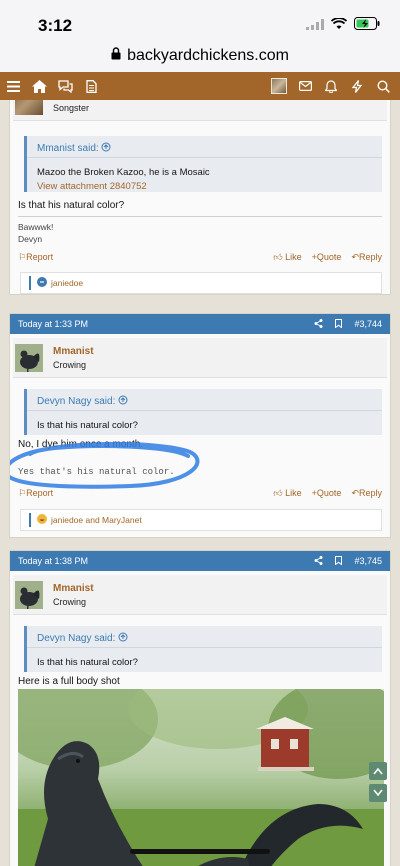 The image size is (400, 866). Describe the element at coordinates (35, 233) in the screenshot. I see `signature: Bawwwk! Devyn` at that location.